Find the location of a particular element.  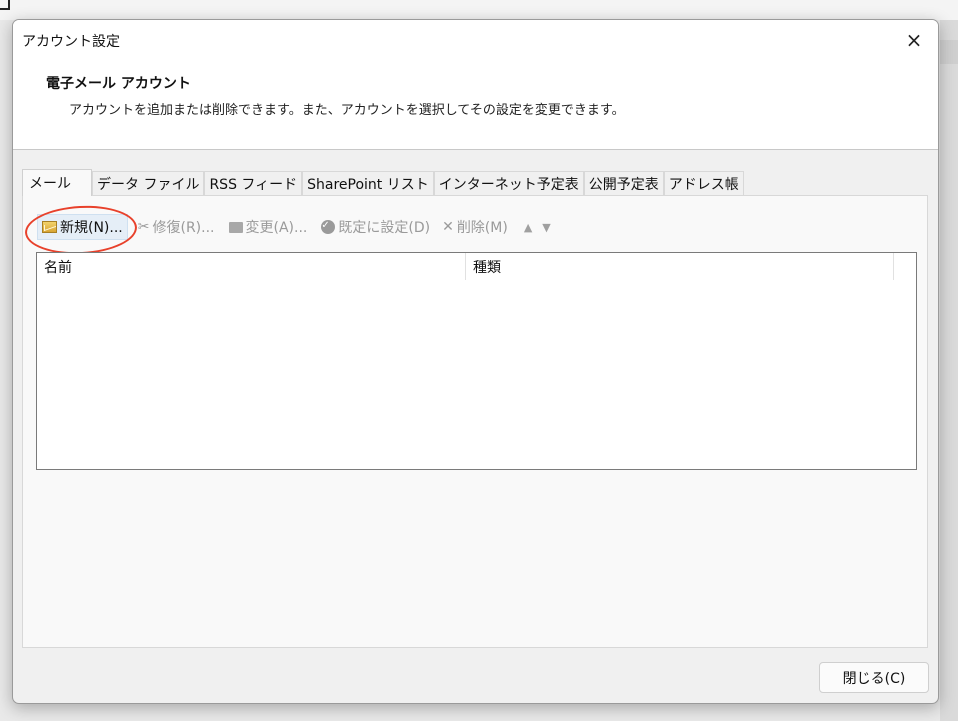

arrow-down-icon: ▼ is located at coordinates (546, 227).